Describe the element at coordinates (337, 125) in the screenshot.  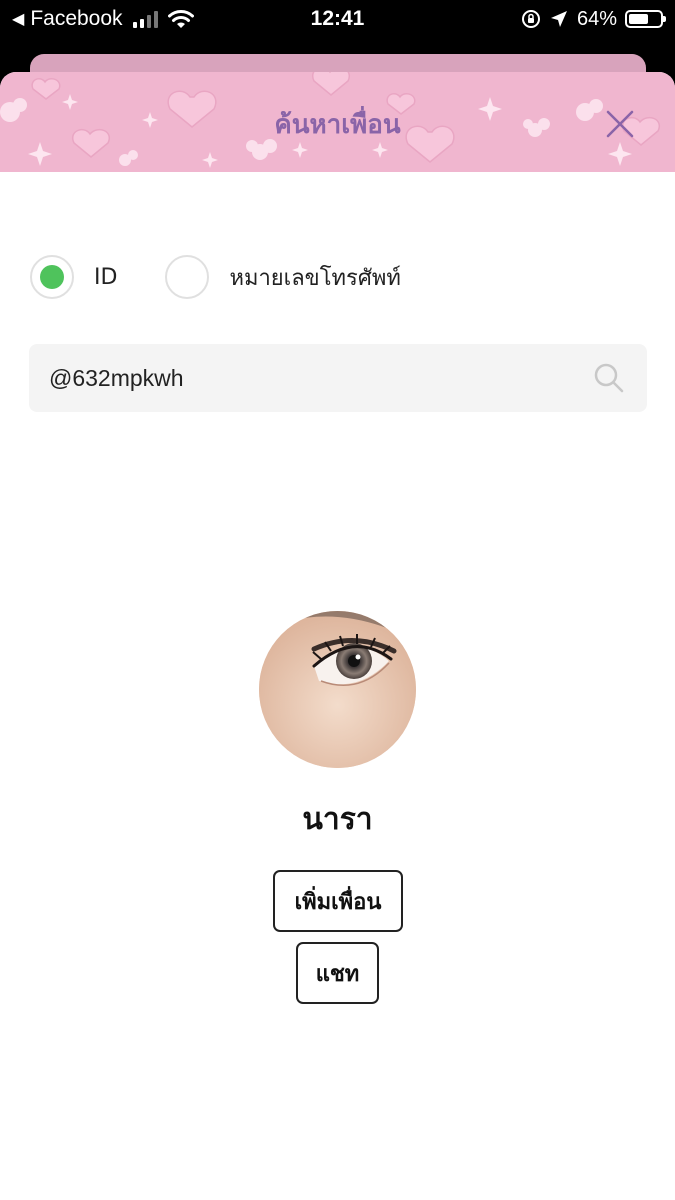
I see `sheet-title: ค้นหาเพื่อน` at that location.